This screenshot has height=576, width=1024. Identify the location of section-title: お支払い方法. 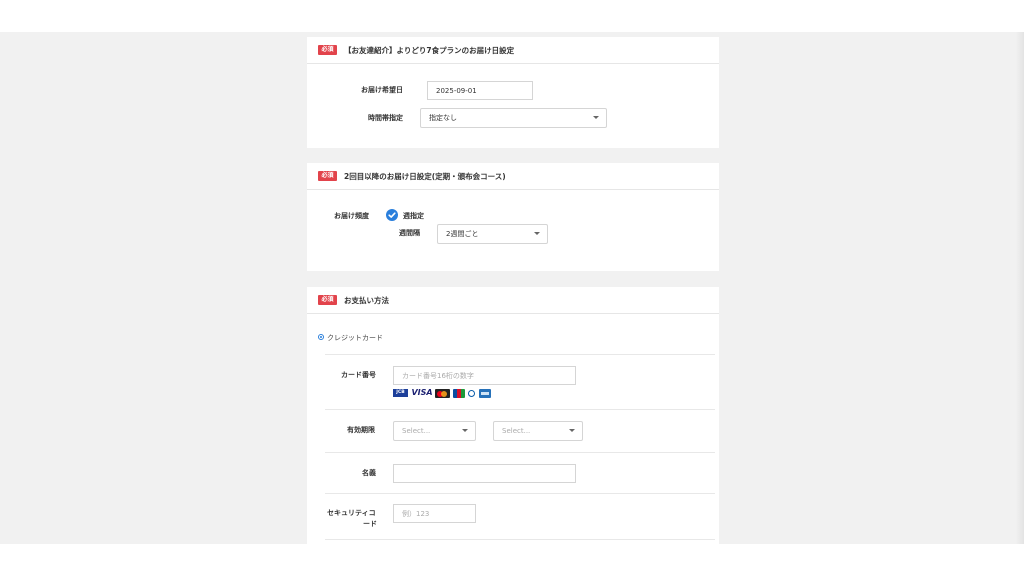
(366, 300).